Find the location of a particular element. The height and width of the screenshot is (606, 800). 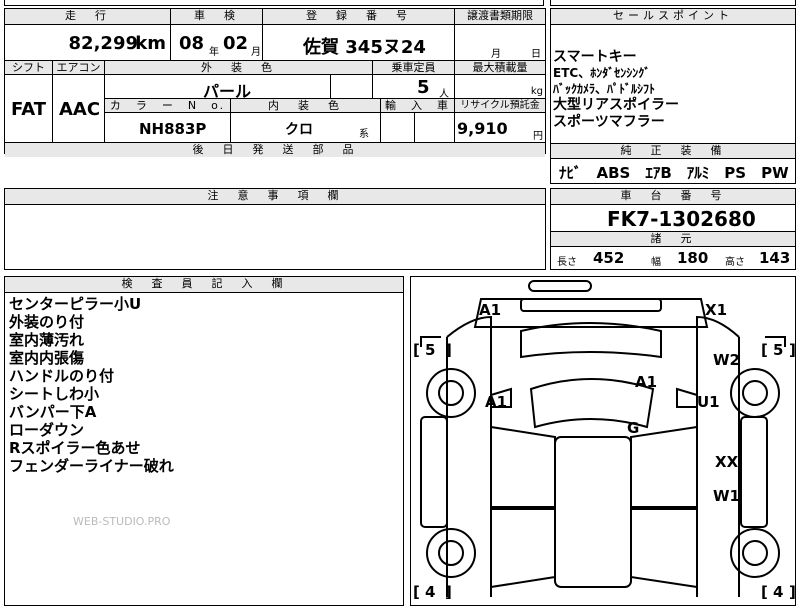

front-bumper-bar is located at coordinates (591, 305).